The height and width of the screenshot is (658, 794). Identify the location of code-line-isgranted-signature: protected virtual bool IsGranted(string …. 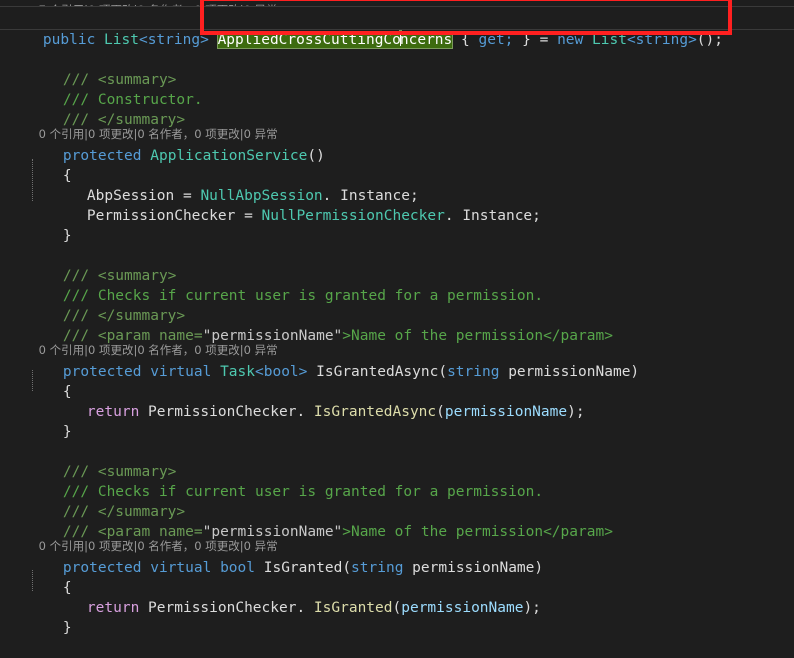
(397, 557).